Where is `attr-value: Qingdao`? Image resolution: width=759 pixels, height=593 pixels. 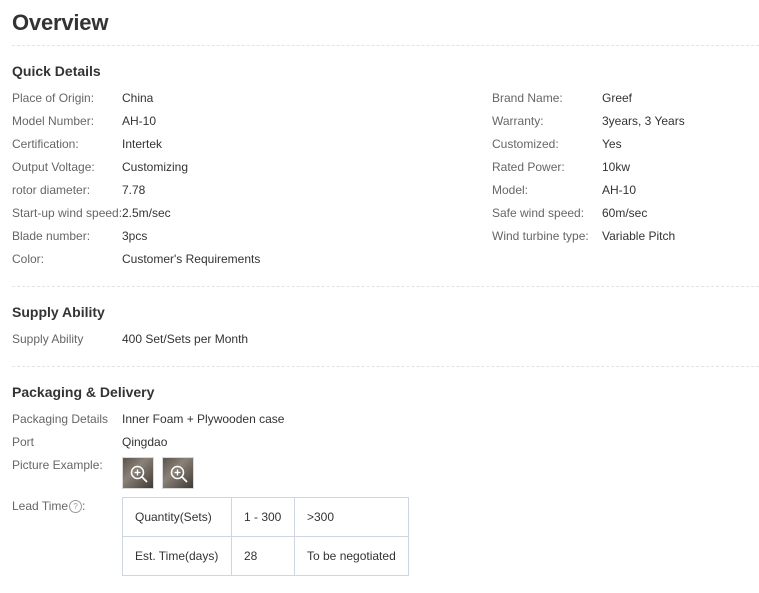
attr-value: Qingdao is located at coordinates (145, 442).